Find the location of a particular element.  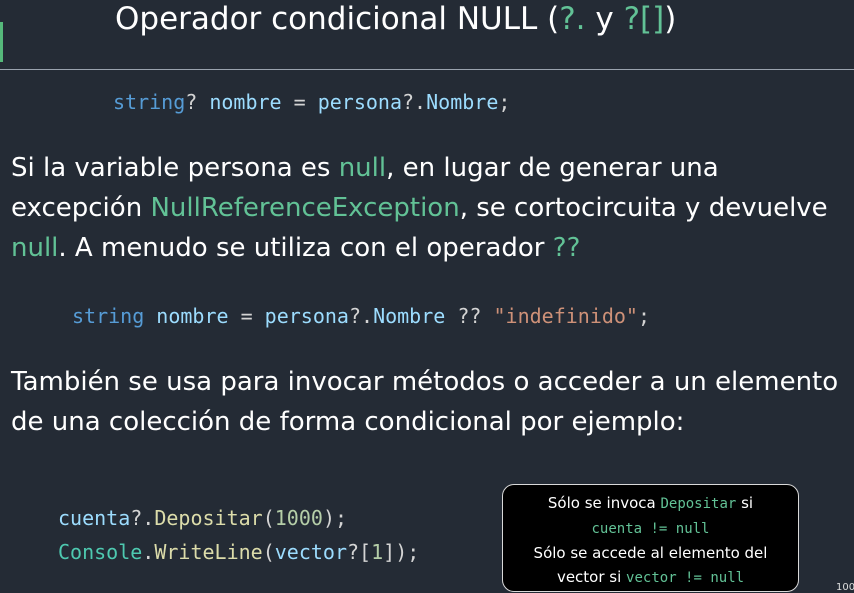

callout-code: vector != null is located at coordinates (685, 578).